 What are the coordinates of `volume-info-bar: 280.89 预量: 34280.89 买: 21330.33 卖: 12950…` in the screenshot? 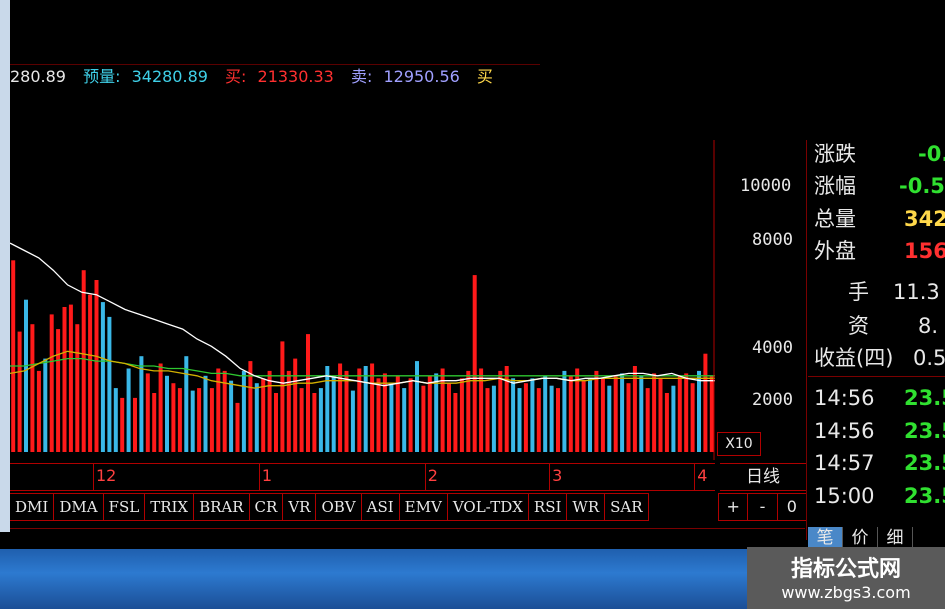 It's located at (257, 77).